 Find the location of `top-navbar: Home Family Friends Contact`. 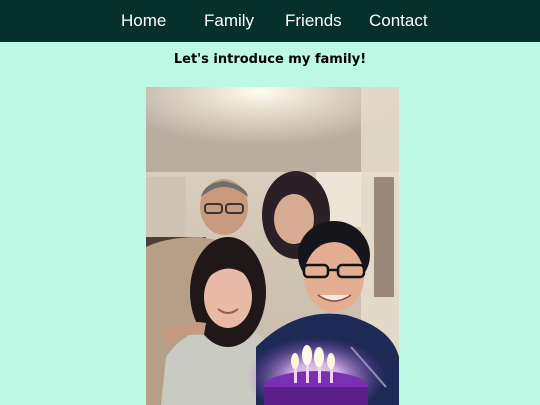

top-navbar: Home Family Friends Contact is located at coordinates (270, 21).